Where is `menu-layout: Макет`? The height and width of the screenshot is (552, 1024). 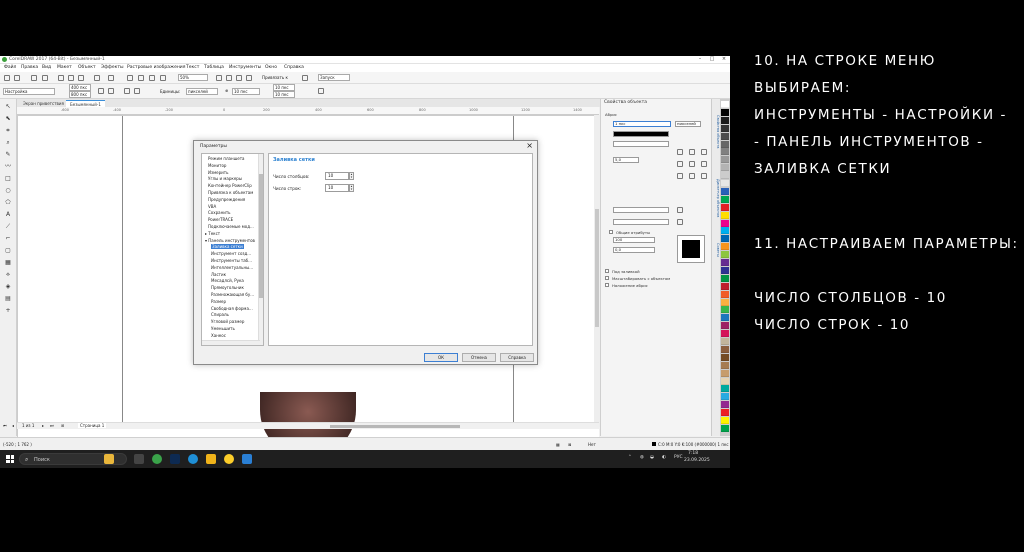
menu-layout: Макет is located at coordinates (64, 67).